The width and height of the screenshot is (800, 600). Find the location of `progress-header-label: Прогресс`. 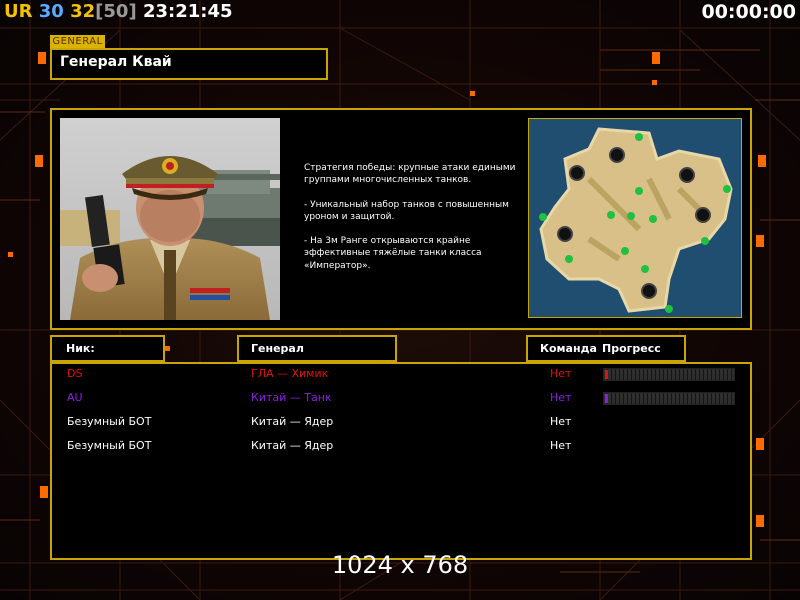

progress-header-label: Прогресс is located at coordinates (631, 348).